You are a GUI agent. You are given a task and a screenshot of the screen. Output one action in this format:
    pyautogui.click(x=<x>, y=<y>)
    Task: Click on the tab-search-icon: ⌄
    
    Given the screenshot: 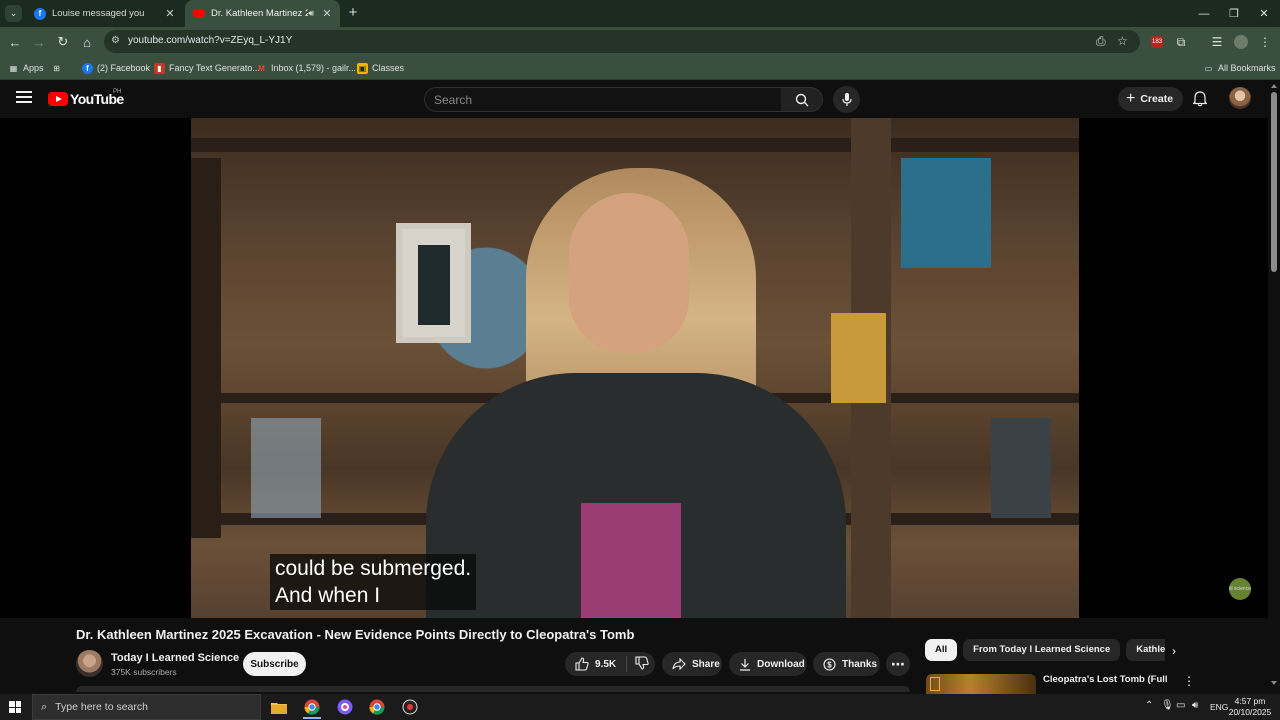 What is the action you would take?
    pyautogui.click(x=13, y=13)
    